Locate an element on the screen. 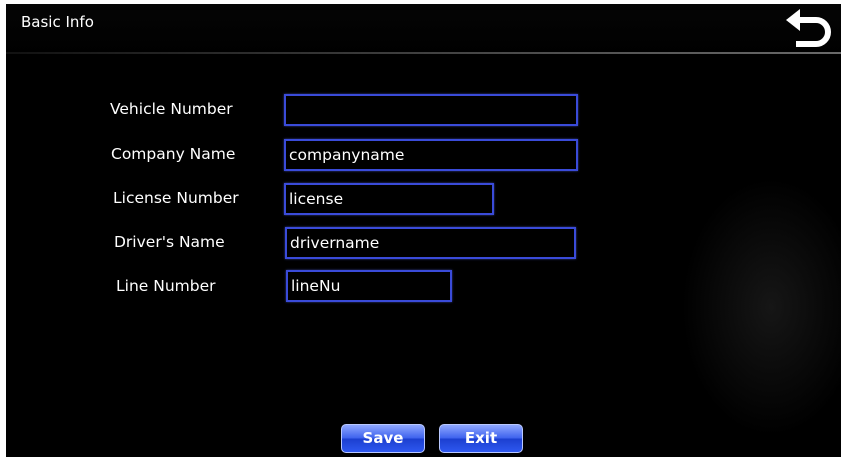 The width and height of the screenshot is (847, 461). line-number-label: Line Number is located at coordinates (166, 286).